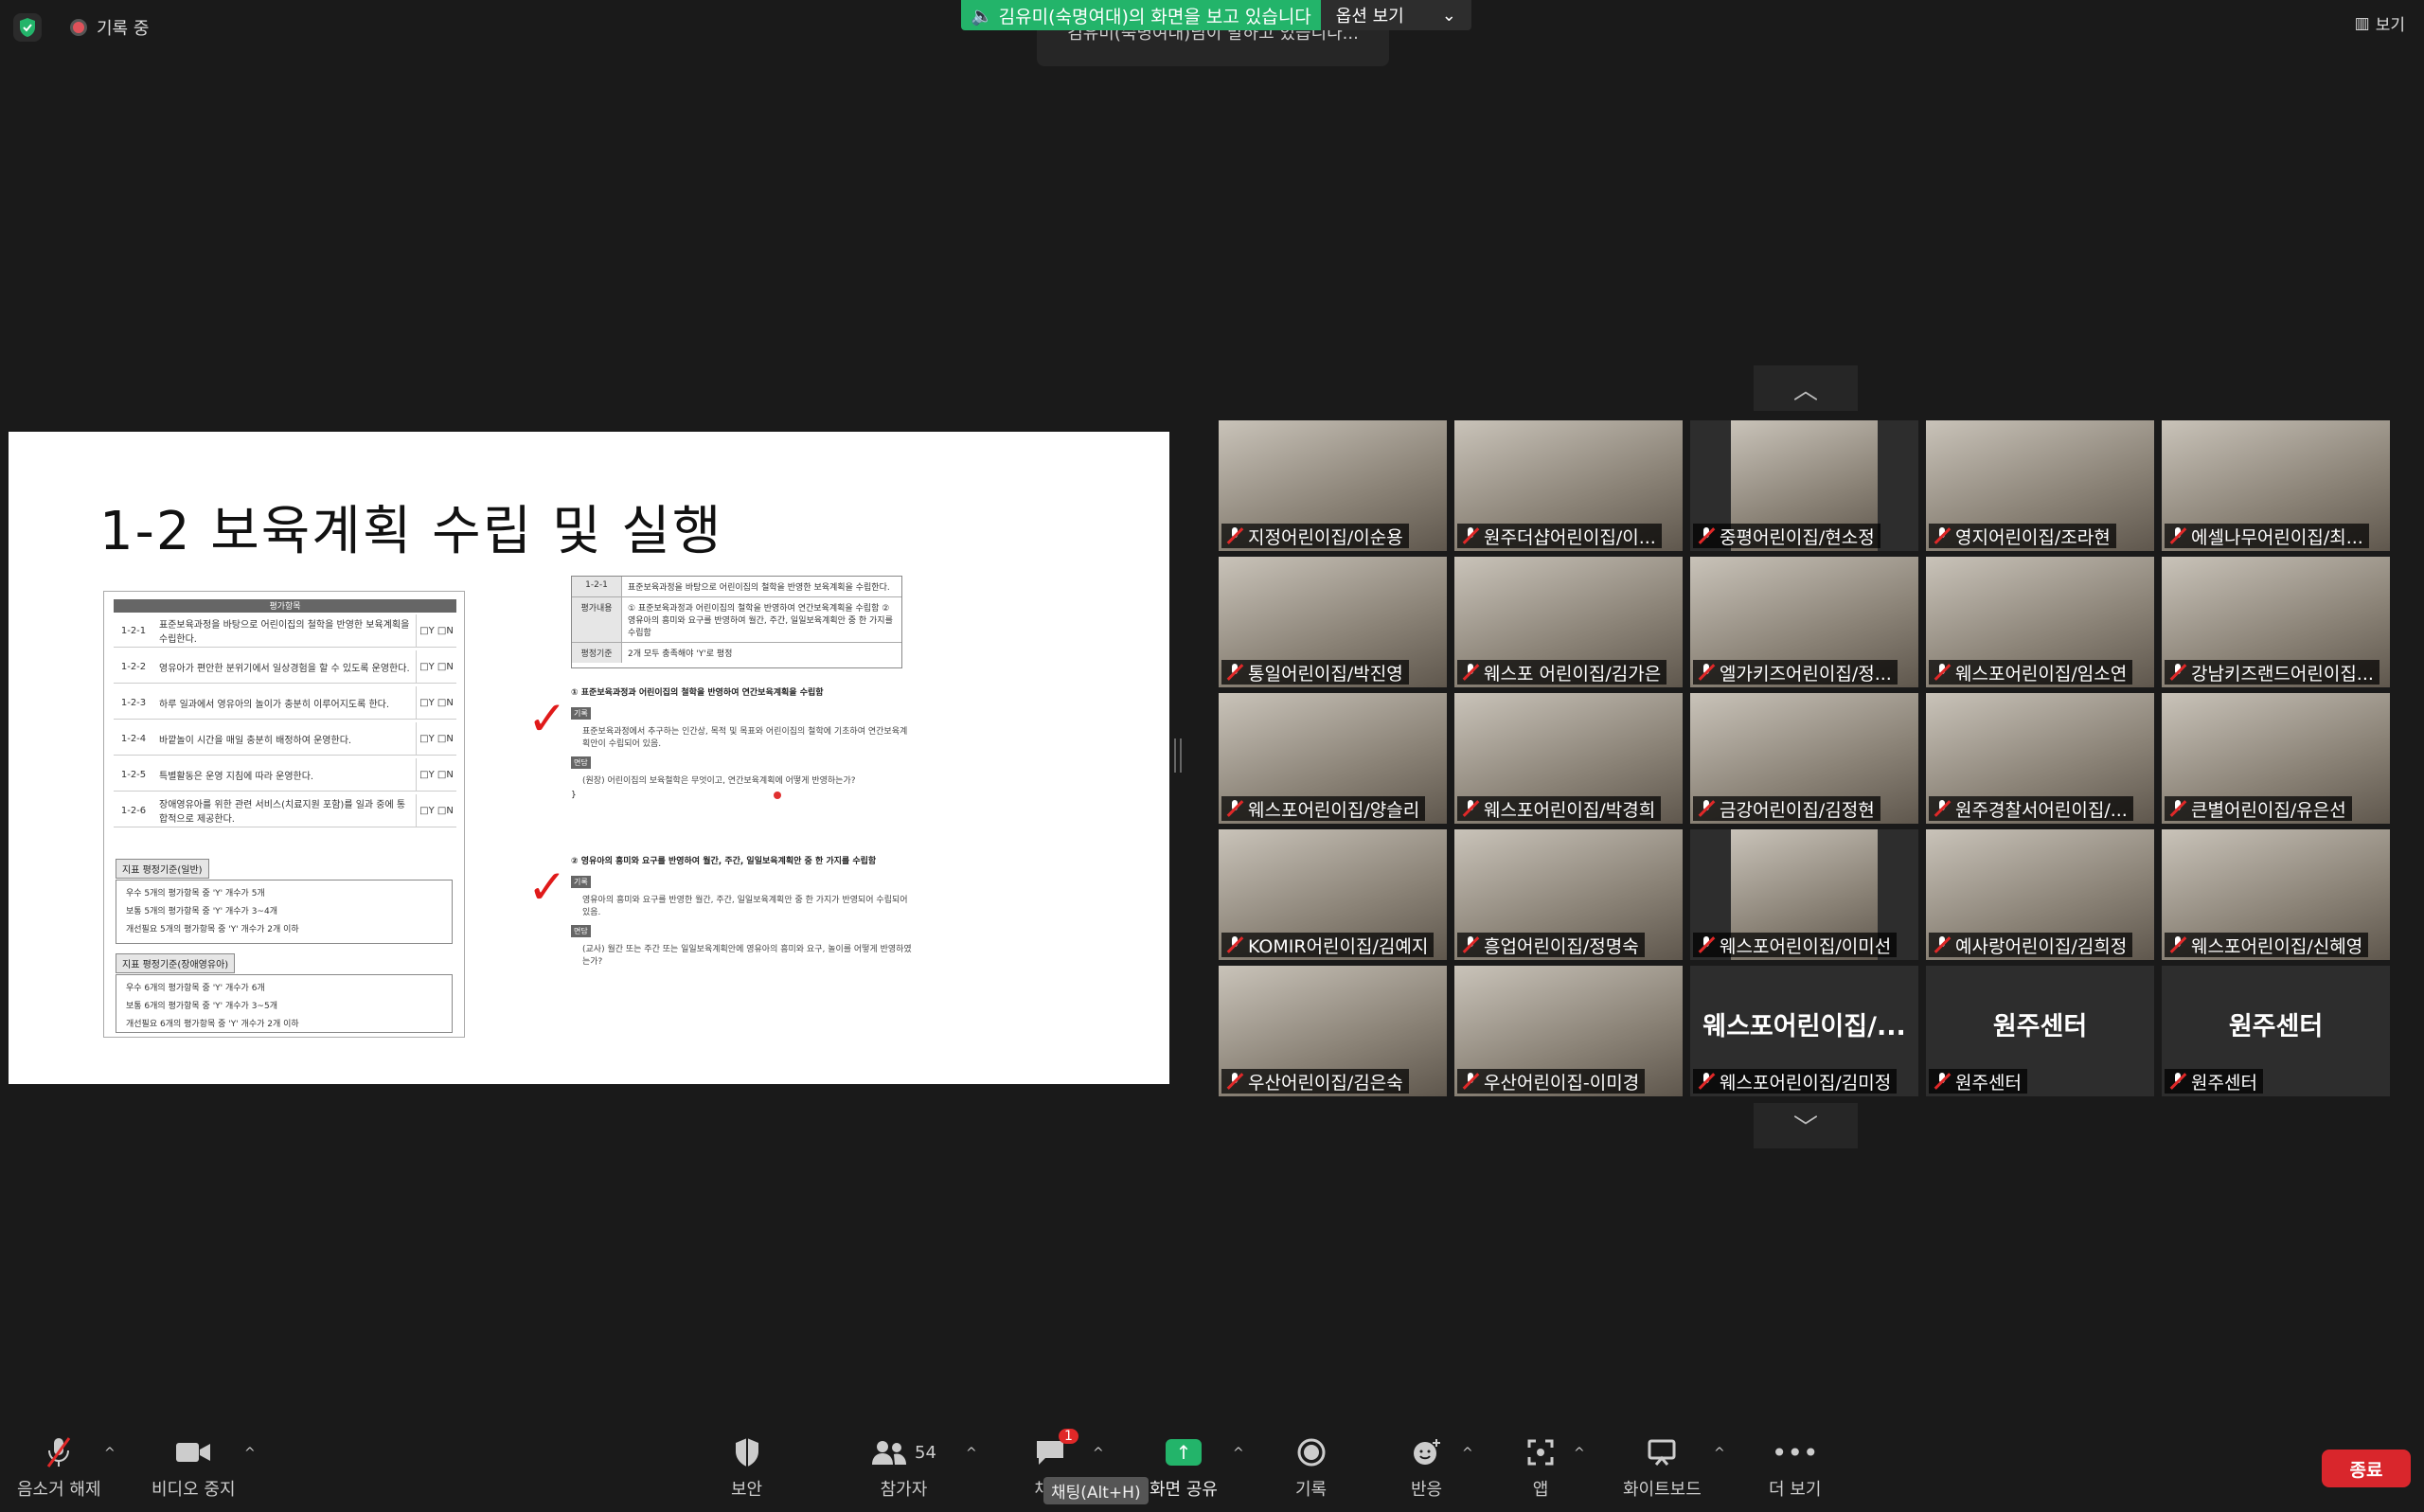  Describe the element at coordinates (1333, 1031) in the screenshot. I see `participant-tile: 우산어린이집/김은숙` at that location.